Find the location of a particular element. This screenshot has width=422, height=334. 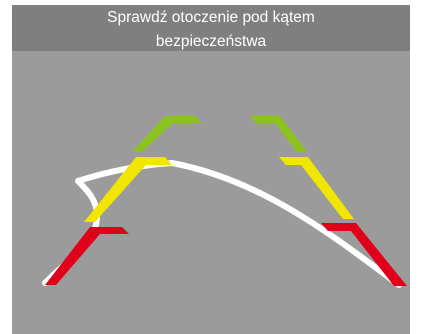

left-guide-red-segment is located at coordinates (87, 256).